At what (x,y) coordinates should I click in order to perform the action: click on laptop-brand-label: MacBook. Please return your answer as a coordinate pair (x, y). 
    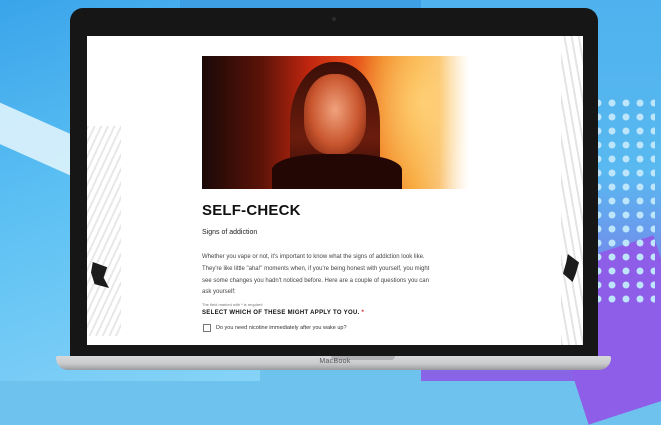
    Looking at the image, I should click on (335, 361).